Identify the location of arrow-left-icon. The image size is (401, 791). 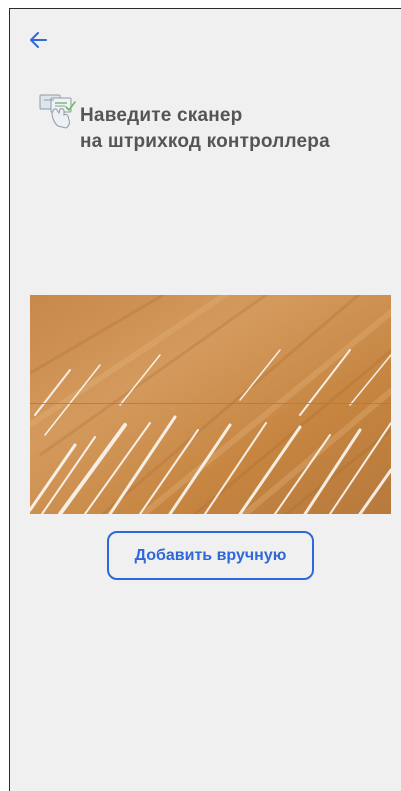
(38, 40).